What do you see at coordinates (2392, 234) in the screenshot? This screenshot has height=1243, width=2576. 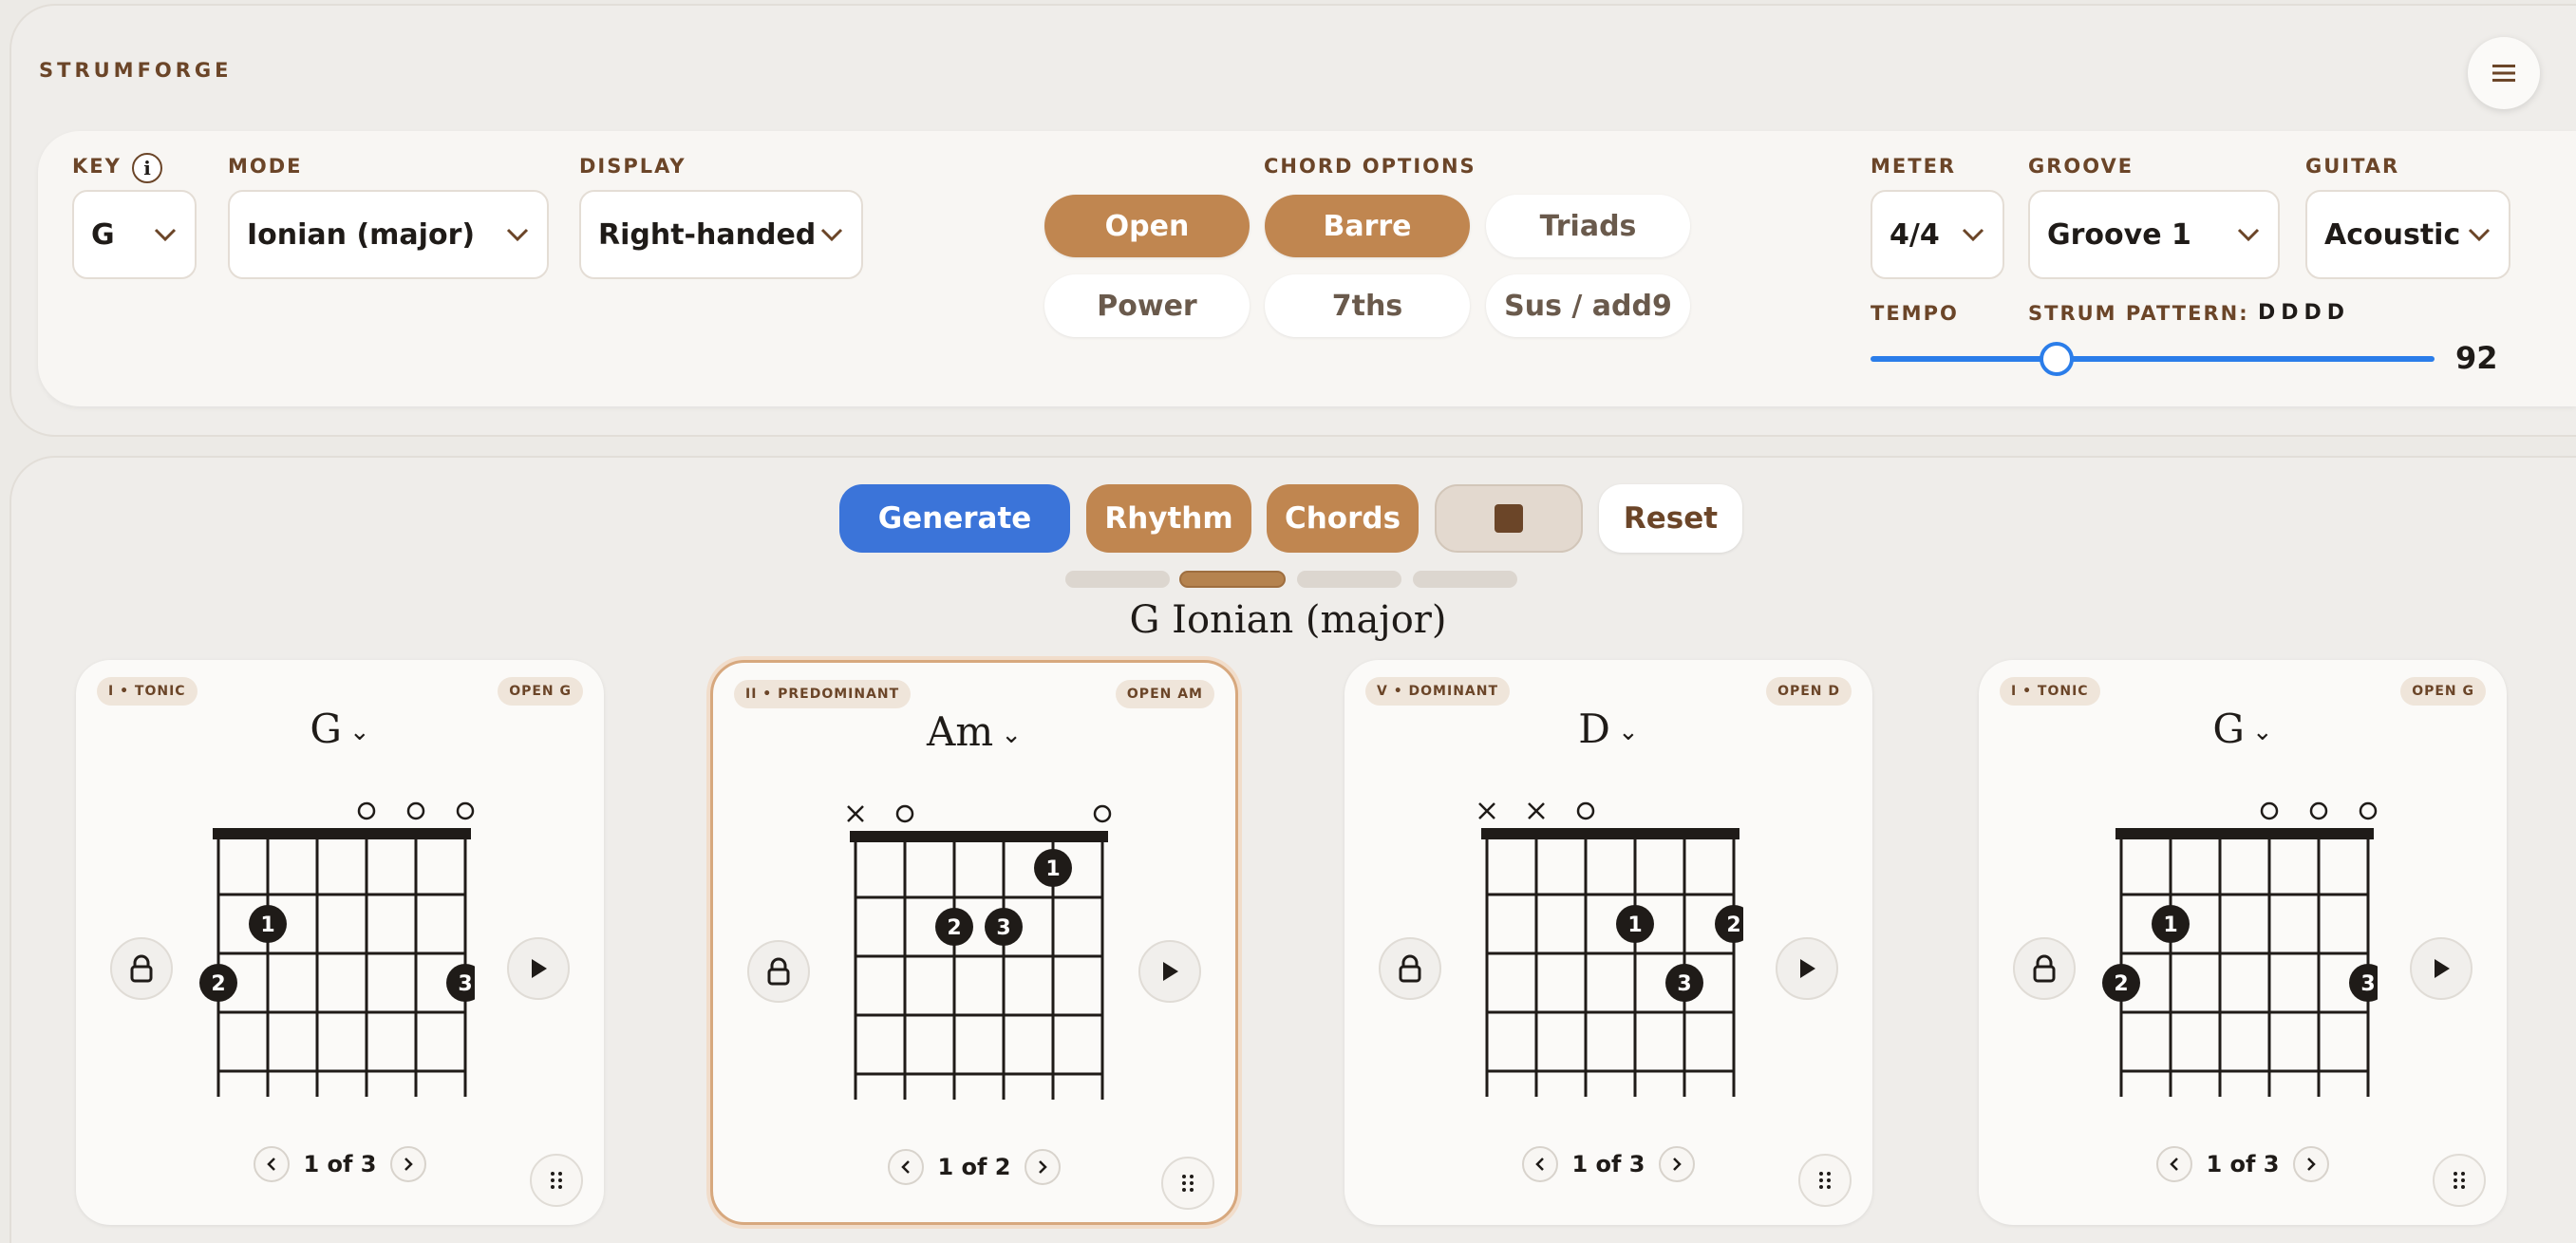 I see `guitar-value: Acoustic` at bounding box center [2392, 234].